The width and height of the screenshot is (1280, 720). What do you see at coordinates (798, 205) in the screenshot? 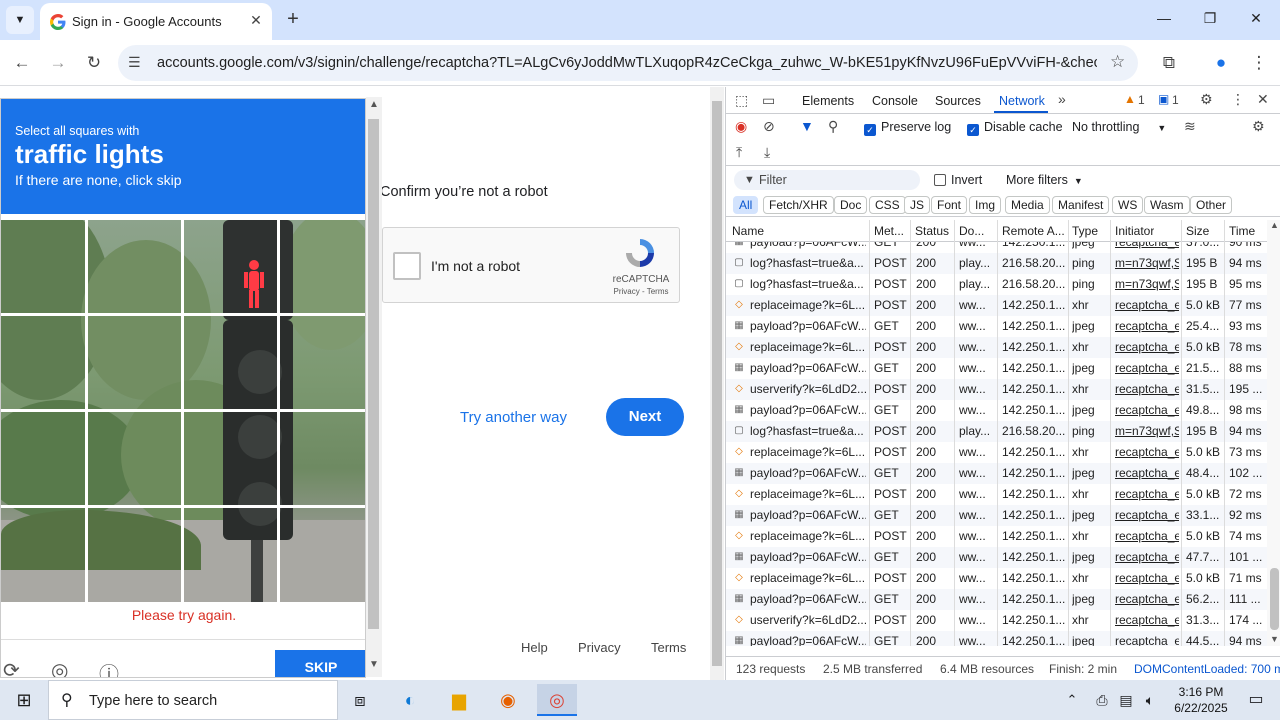
I see `type-filter-fetch-xhr: Fetch/XHR` at bounding box center [798, 205].